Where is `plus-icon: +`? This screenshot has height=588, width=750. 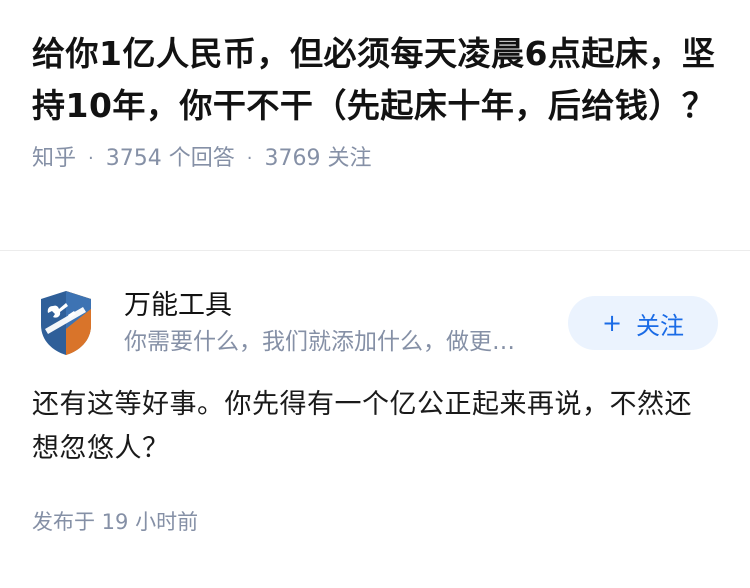
plus-icon: + is located at coordinates (612, 323).